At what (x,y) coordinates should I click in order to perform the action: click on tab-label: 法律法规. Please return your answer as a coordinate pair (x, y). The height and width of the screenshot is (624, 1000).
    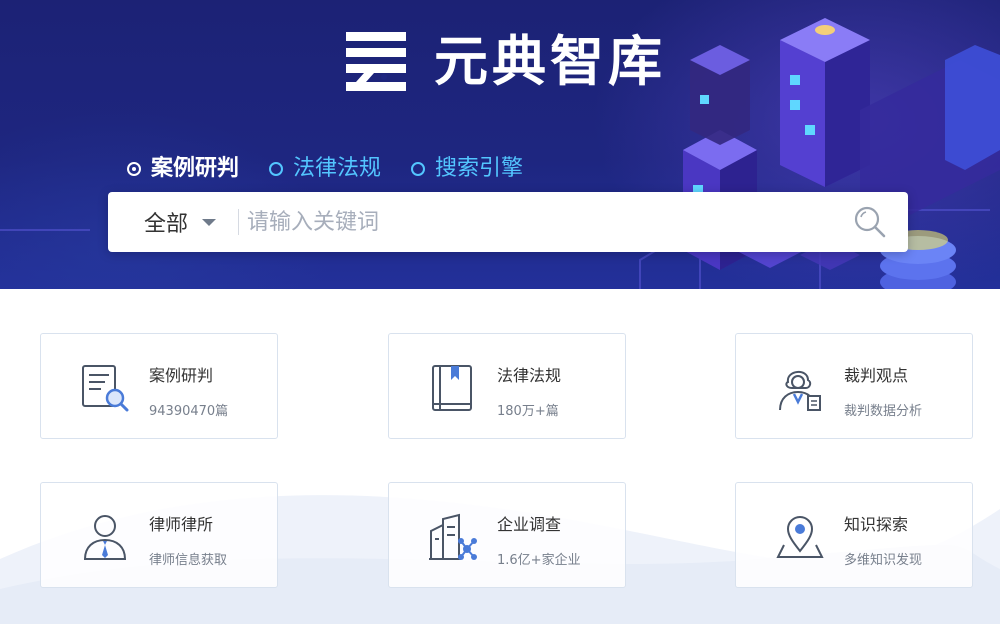
    Looking at the image, I should click on (337, 168).